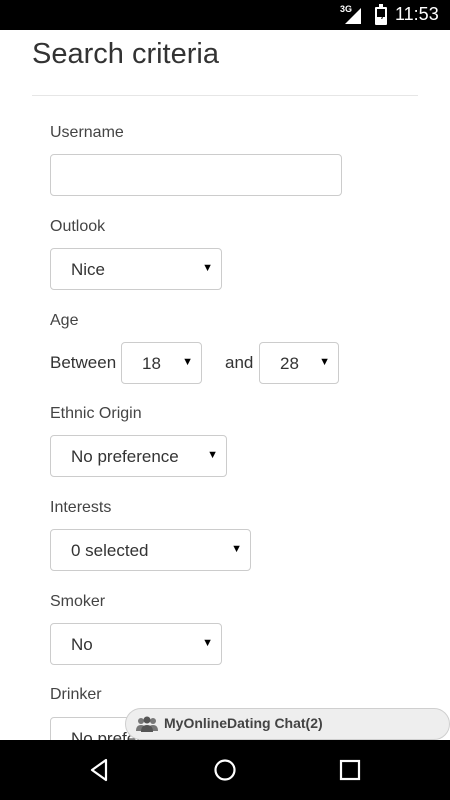 The width and height of the screenshot is (450, 800). What do you see at coordinates (88, 269) in the screenshot?
I see `outlook-value: Nice` at bounding box center [88, 269].